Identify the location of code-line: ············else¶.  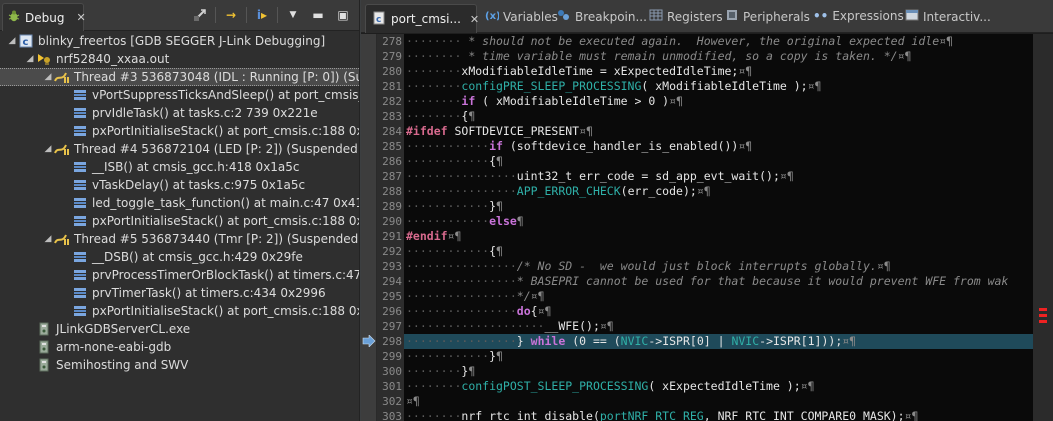
(718, 221).